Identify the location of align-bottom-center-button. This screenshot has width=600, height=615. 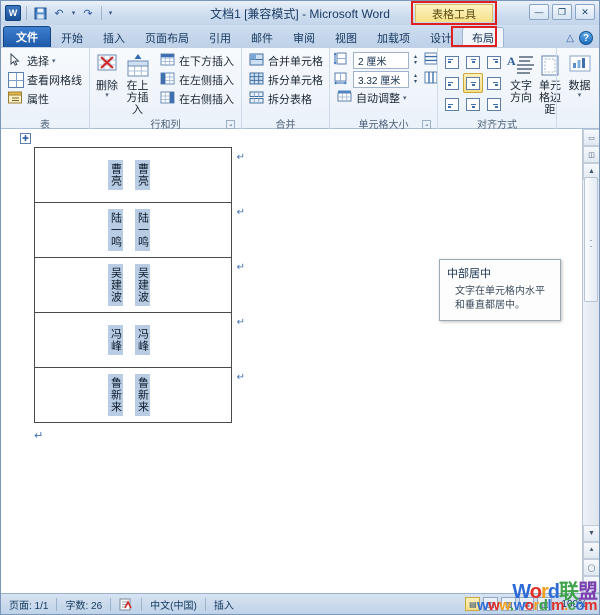
(473, 104).